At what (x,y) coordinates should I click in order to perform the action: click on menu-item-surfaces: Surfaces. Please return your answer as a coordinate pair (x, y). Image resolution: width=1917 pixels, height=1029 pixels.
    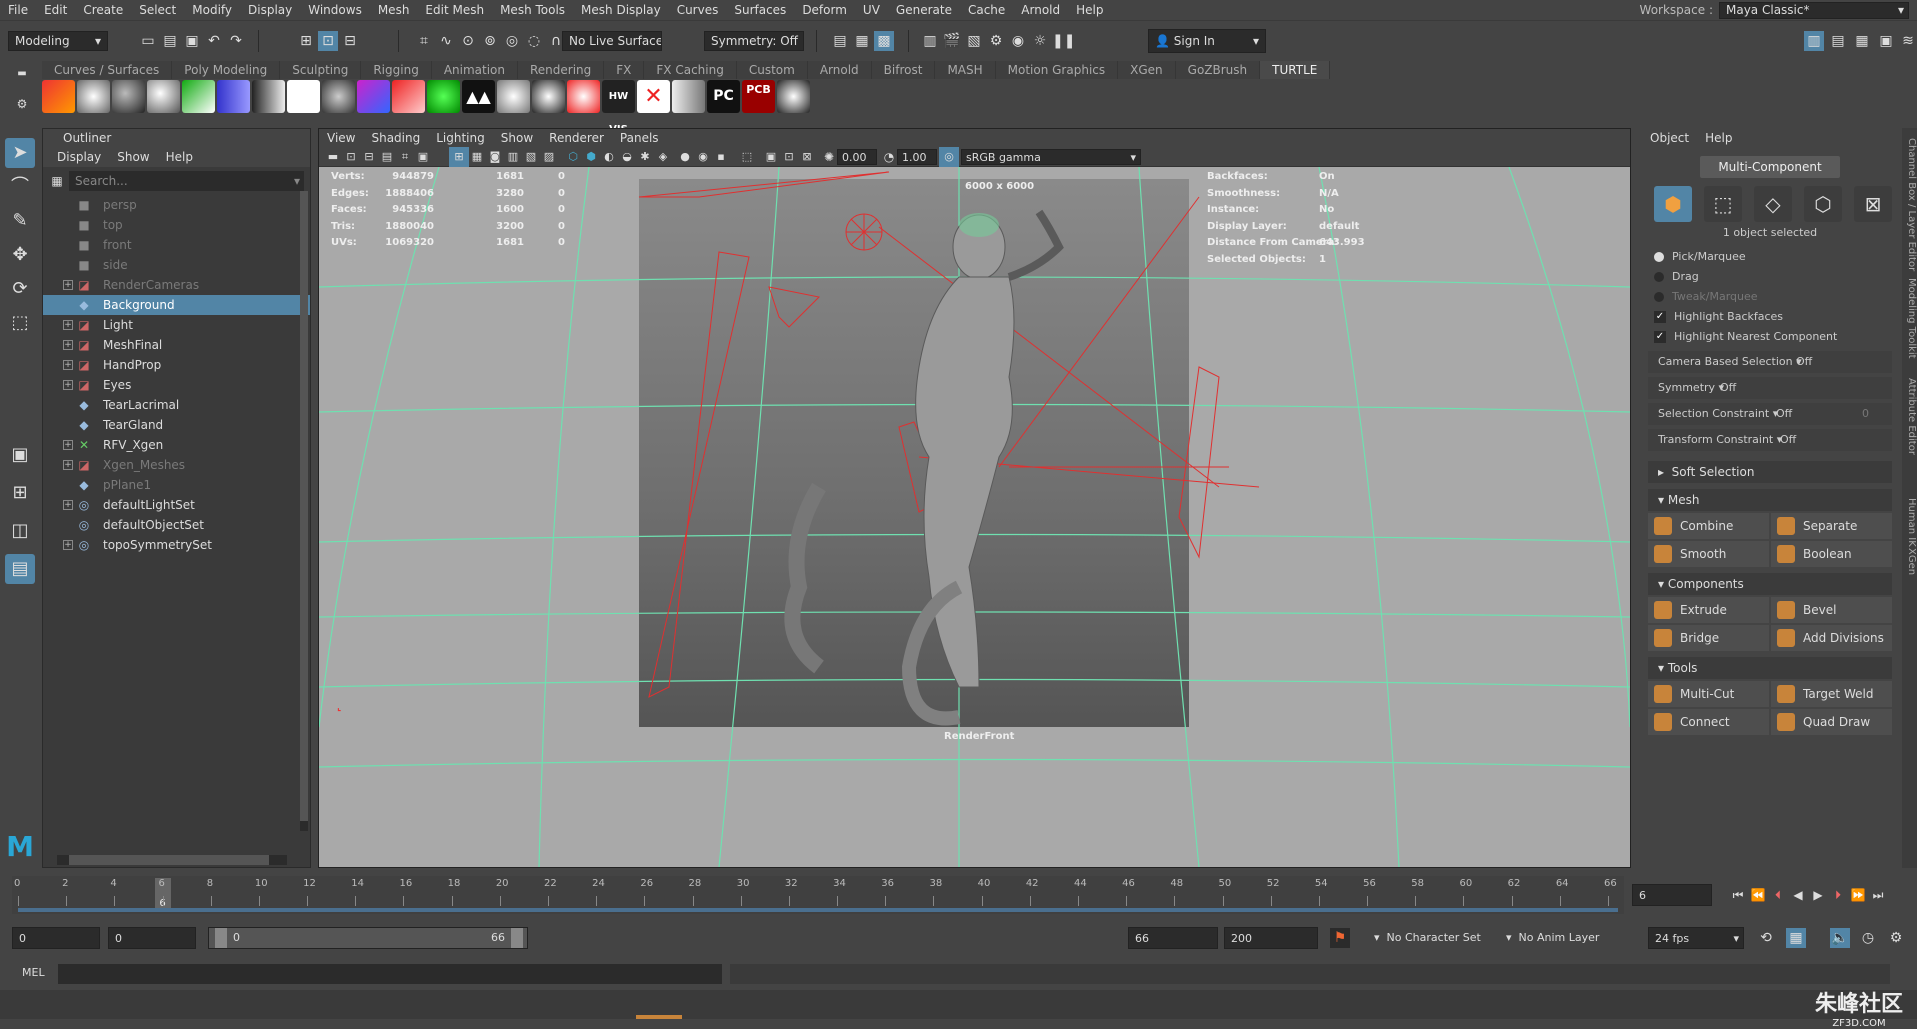
    Looking at the image, I should click on (760, 10).